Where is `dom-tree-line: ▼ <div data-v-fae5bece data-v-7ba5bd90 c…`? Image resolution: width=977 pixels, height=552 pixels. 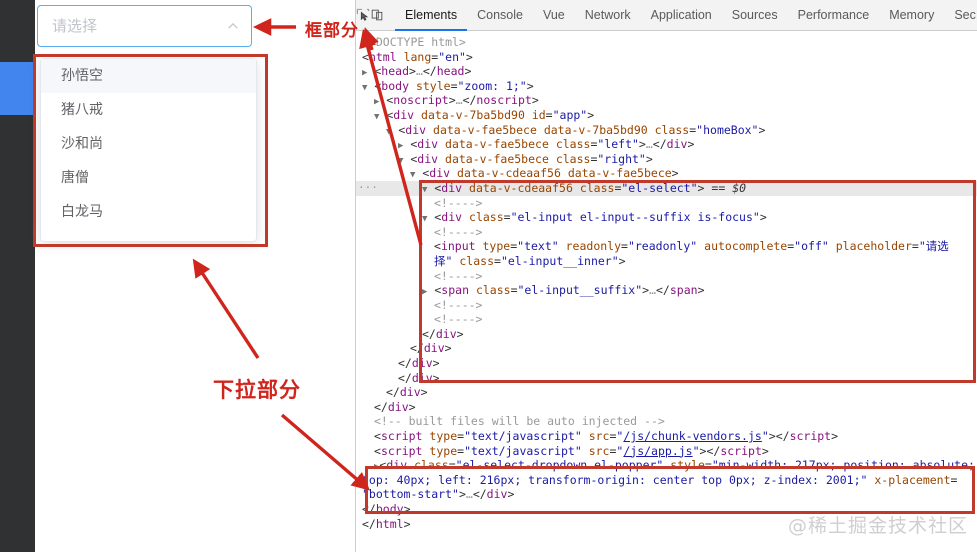 dom-tree-line: ▼ <div data-v-fae5bece data-v-7ba5bd90 c… is located at coordinates (666, 130).